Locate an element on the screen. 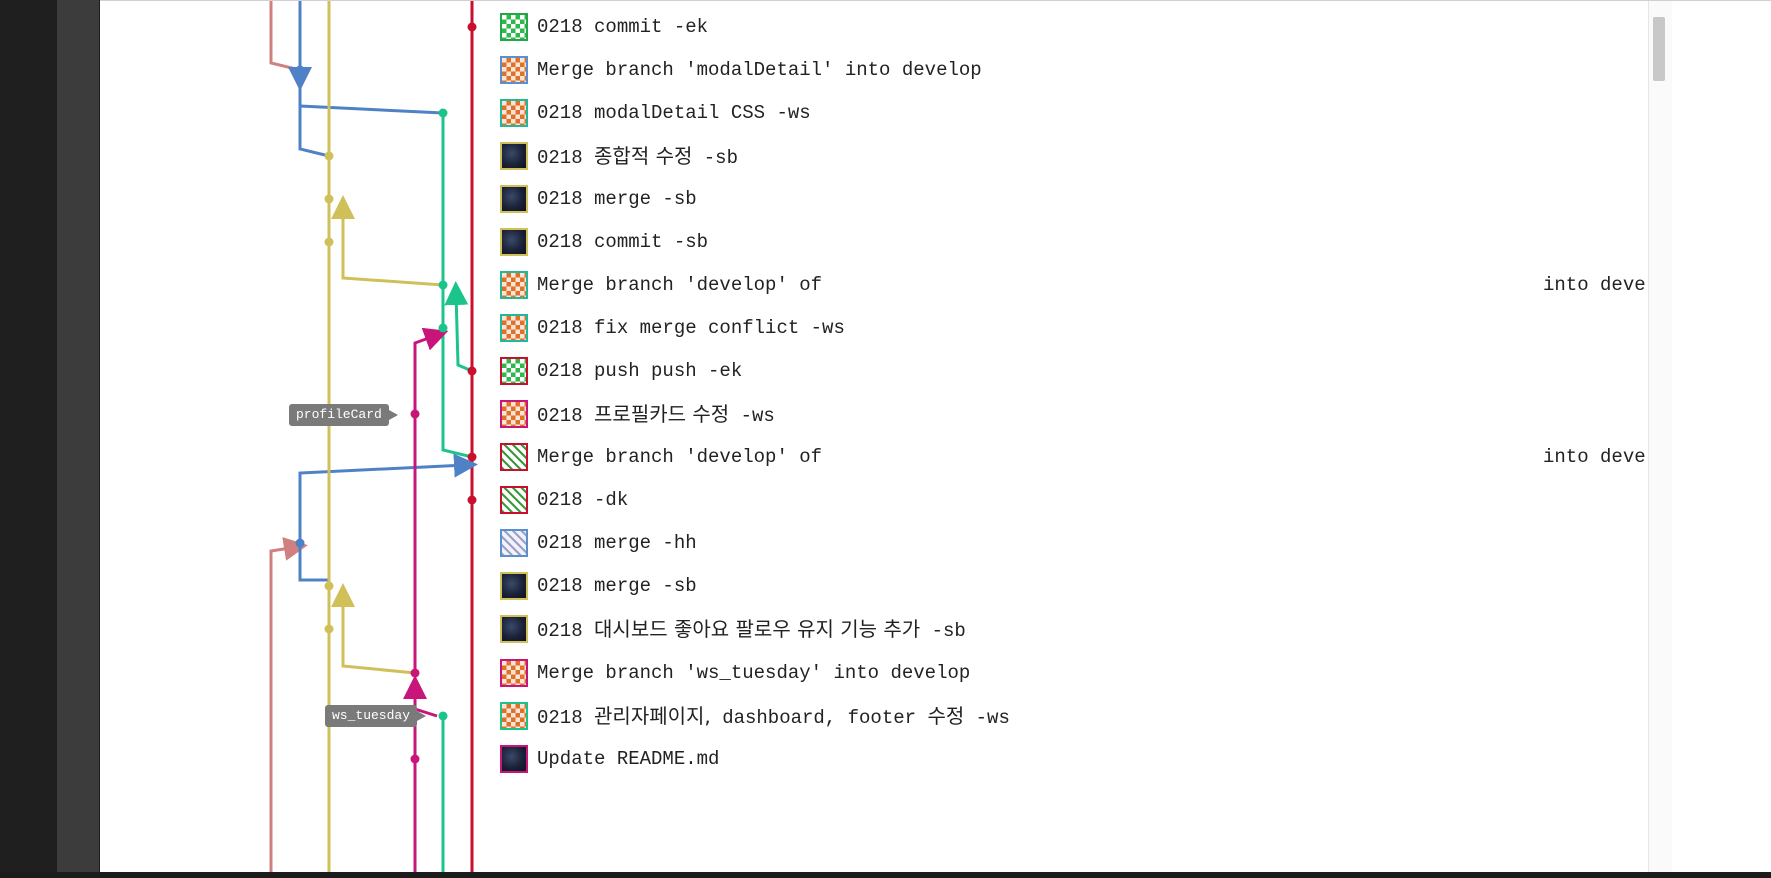 Image resolution: width=1771 pixels, height=878 pixels. commit-dots is located at coordinates (386, 393).